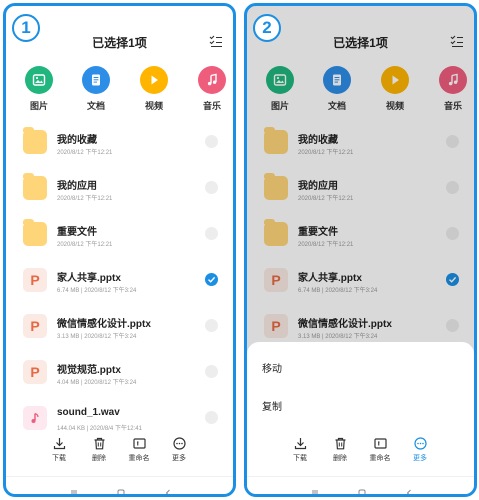 The width and height of the screenshot is (479, 500). What do you see at coordinates (97, 337) in the screenshot?
I see `file-meta: 3.13 MB | 2020/8/12 下午3:24` at bounding box center [97, 337].